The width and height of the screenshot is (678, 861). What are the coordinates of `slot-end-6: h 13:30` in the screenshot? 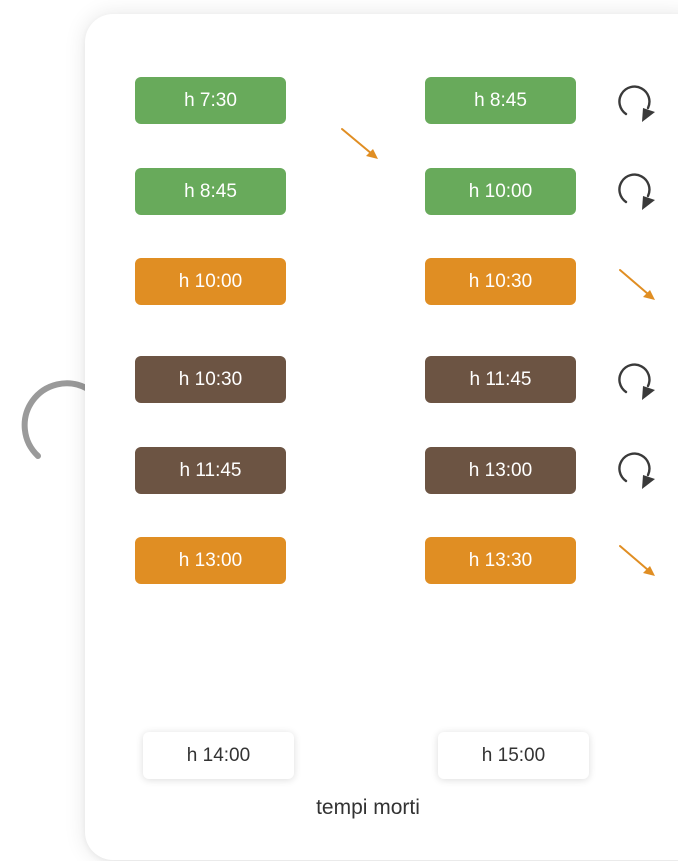 It's located at (500, 560).